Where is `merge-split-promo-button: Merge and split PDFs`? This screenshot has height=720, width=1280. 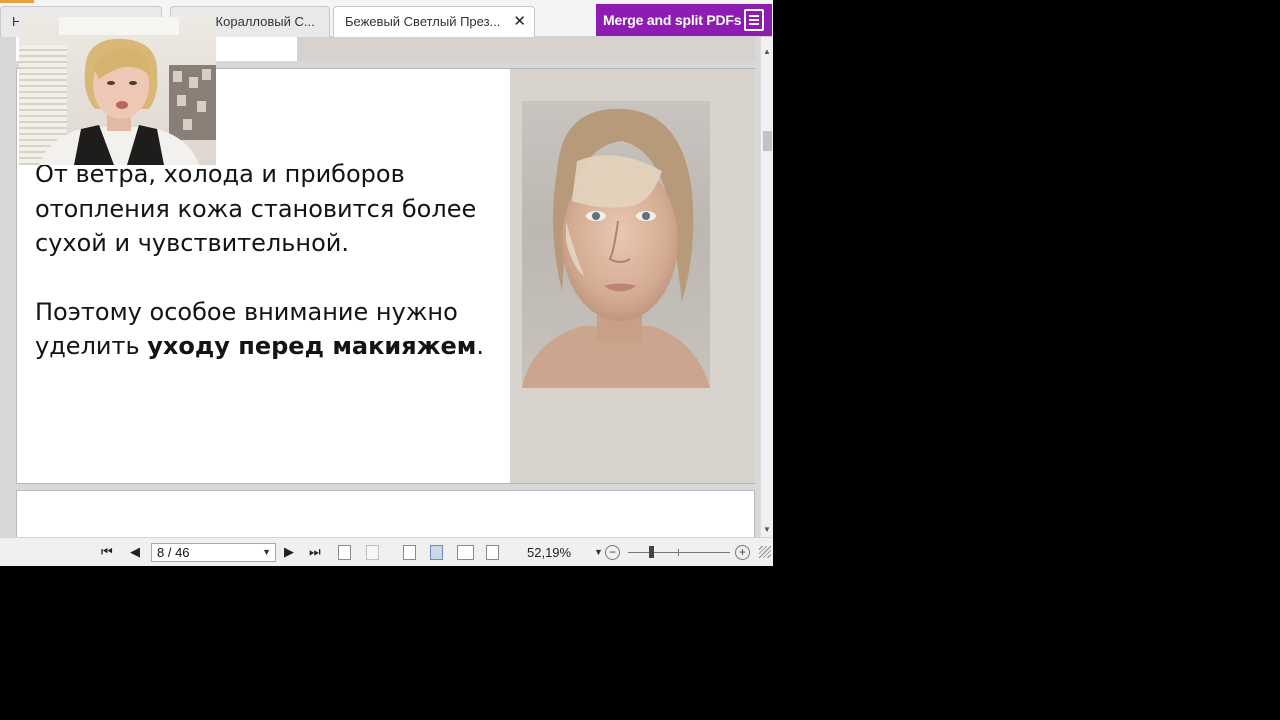
merge-split-promo-button: Merge and split PDFs is located at coordinates (684, 20).